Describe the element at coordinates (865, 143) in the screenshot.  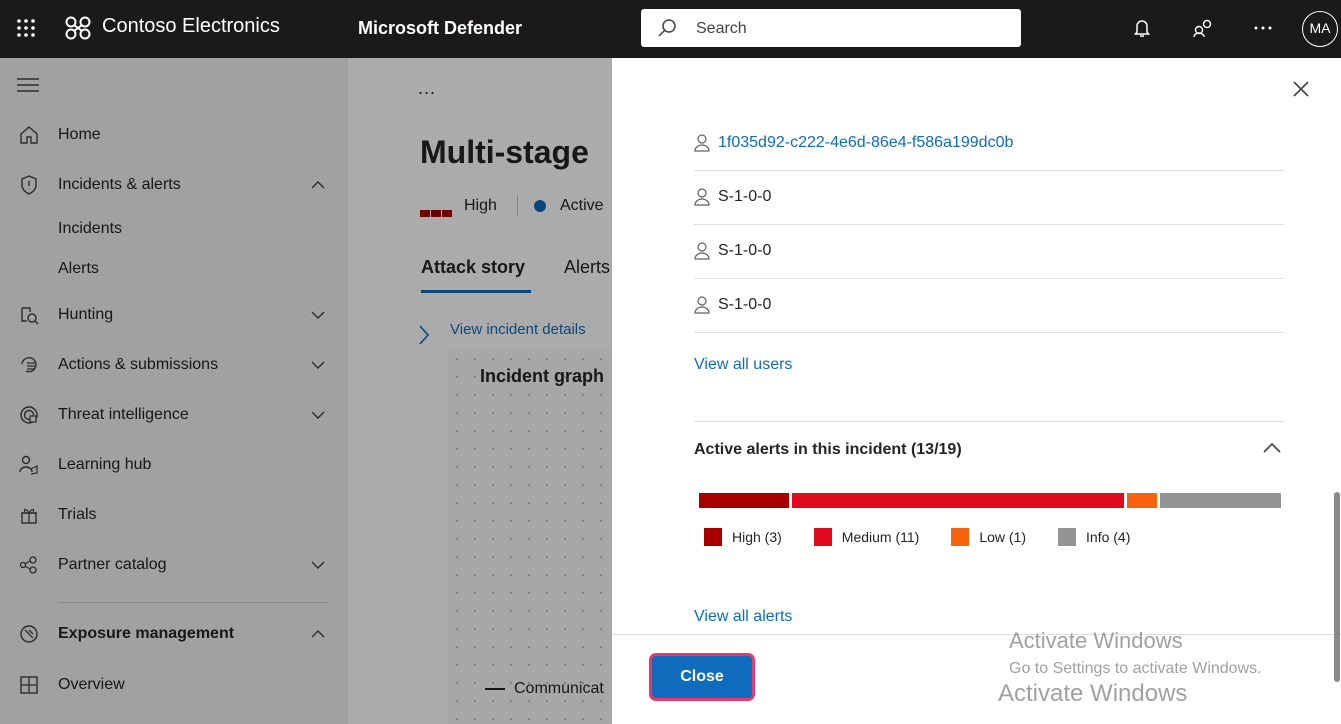
I see `user-name: 1f035d92-c222-4e6d-86e4-f586a199dc0b` at that location.